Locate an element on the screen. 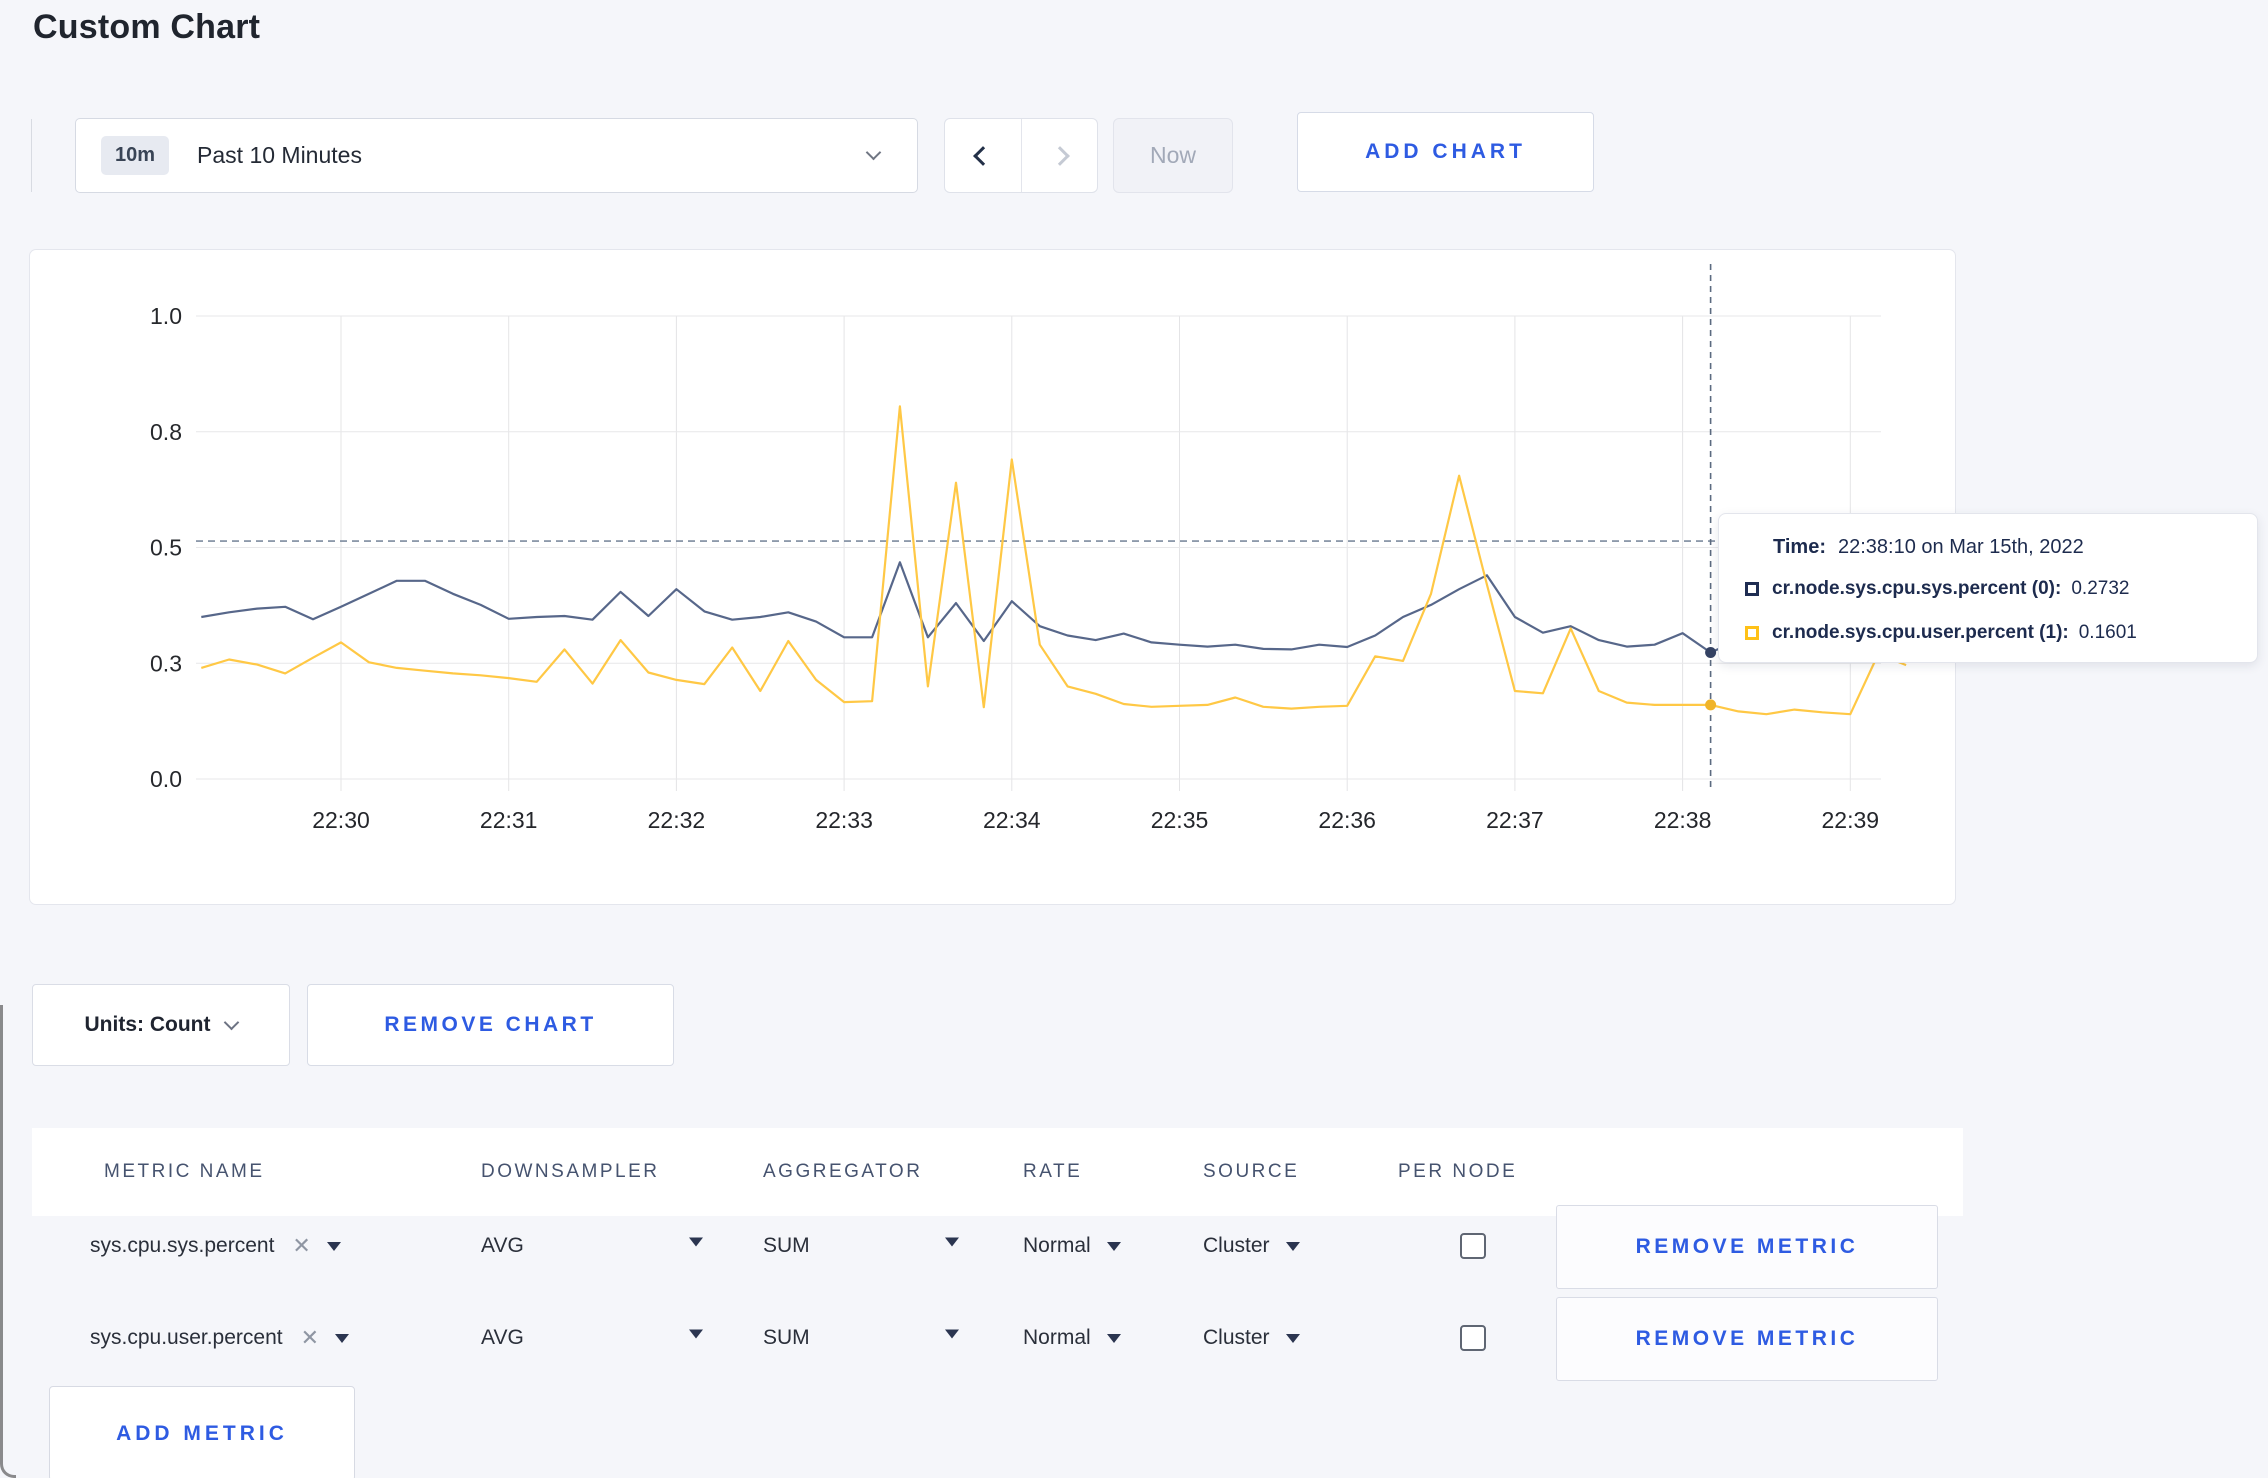 This screenshot has width=2268, height=1478. time-forward-button is located at coordinates (1059, 155).